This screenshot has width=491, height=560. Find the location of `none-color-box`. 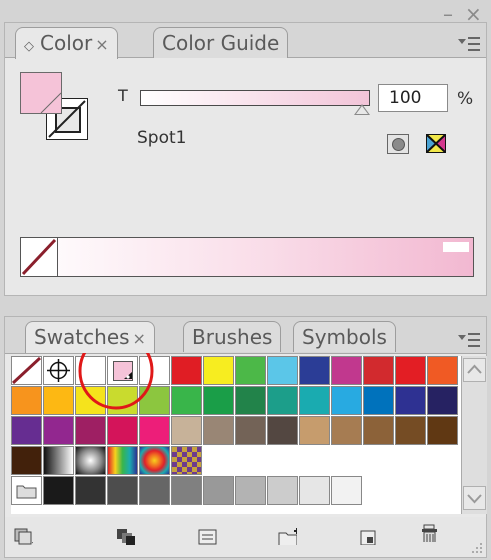

none-color-box is located at coordinates (39, 257).